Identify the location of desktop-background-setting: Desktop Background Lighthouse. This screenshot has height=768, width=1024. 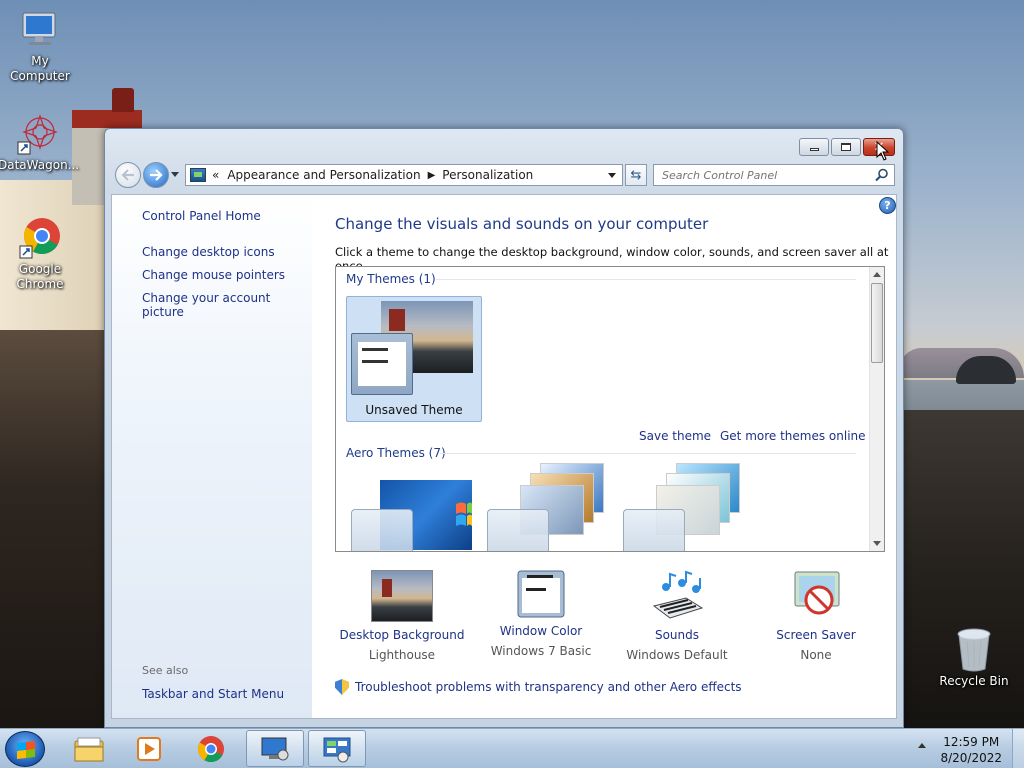
(402, 616).